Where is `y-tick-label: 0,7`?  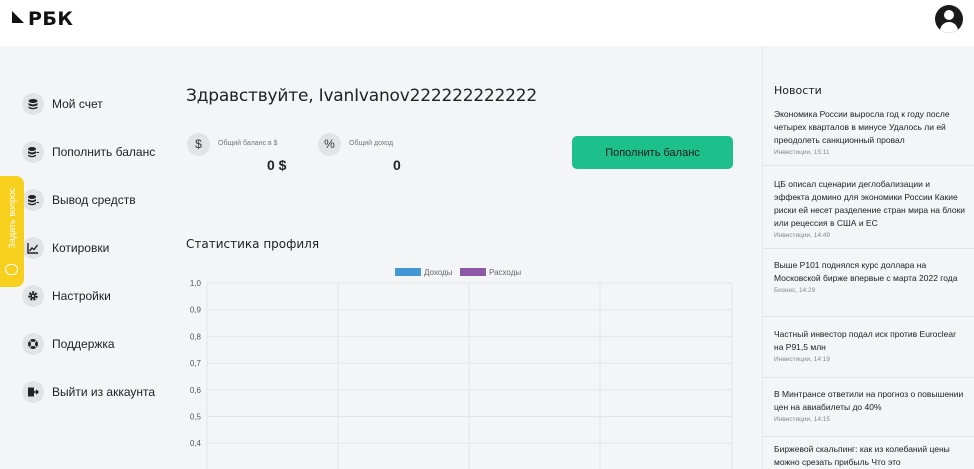 y-tick-label: 0,7 is located at coordinates (196, 363).